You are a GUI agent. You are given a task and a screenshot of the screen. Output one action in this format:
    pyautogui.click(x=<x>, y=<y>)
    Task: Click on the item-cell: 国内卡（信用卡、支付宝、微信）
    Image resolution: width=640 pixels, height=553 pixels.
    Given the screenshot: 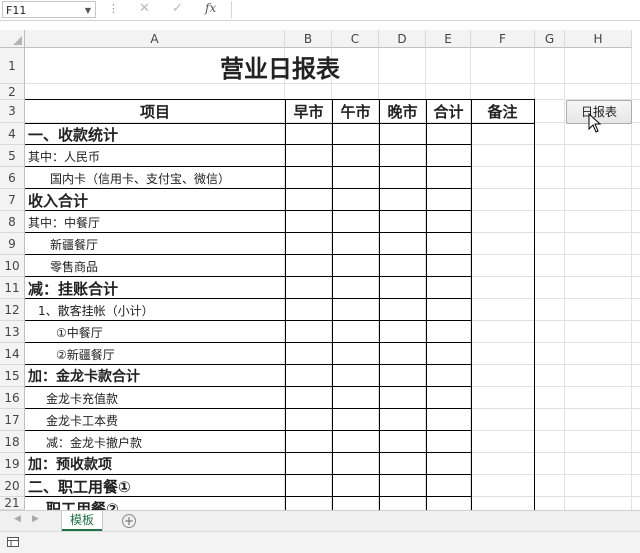 What is the action you would take?
    pyautogui.click(x=140, y=178)
    